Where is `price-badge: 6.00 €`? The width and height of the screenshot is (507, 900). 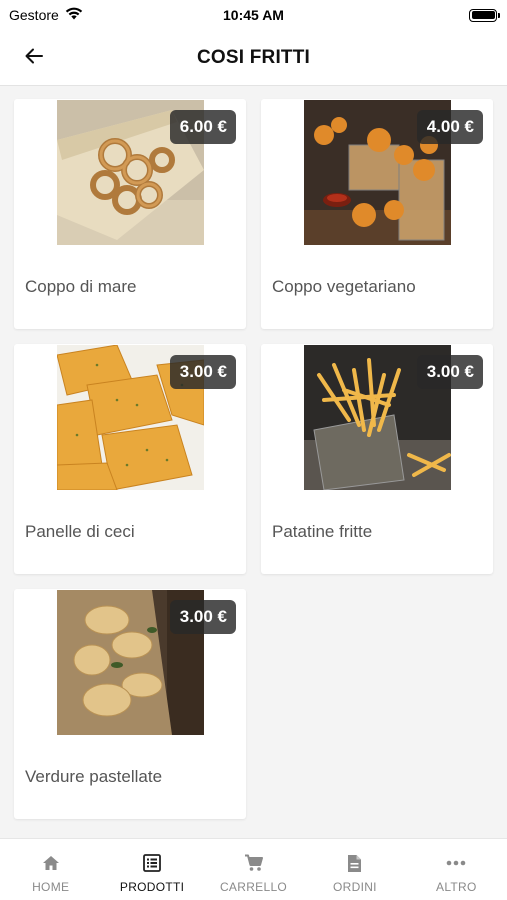 price-badge: 6.00 € is located at coordinates (202, 127).